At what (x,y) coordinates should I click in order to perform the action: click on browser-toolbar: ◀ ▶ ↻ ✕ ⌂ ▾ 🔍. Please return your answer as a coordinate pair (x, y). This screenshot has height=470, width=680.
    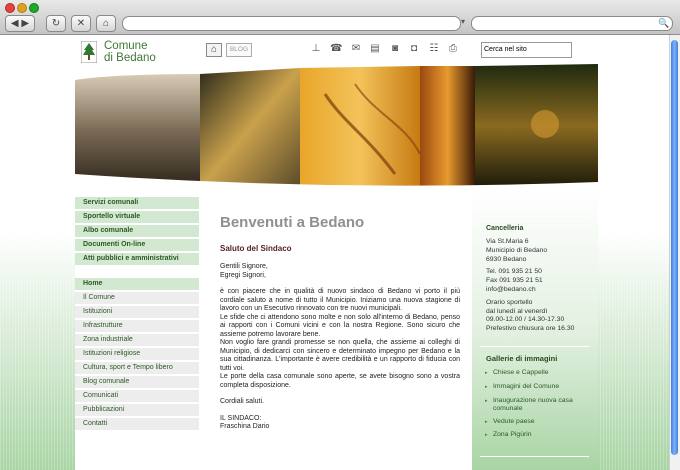
    Looking at the image, I should click on (340, 17).